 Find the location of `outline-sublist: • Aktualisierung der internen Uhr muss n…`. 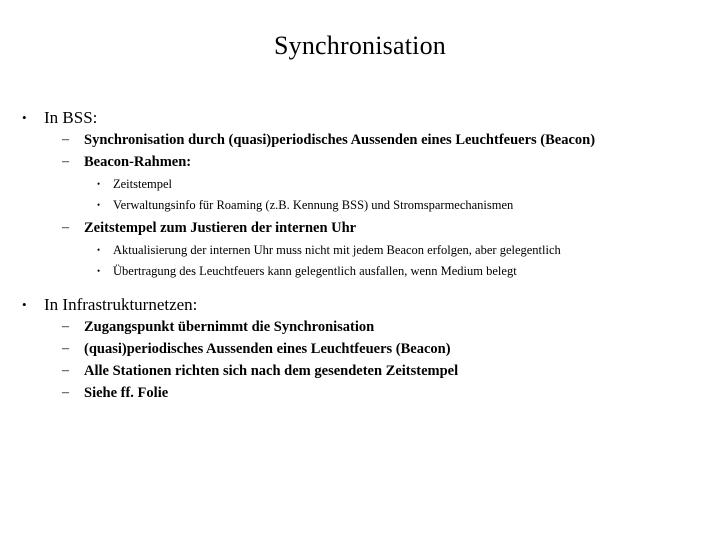

outline-sublist: • Aktualisierung der internen Uhr muss n… is located at coordinates (360, 261).